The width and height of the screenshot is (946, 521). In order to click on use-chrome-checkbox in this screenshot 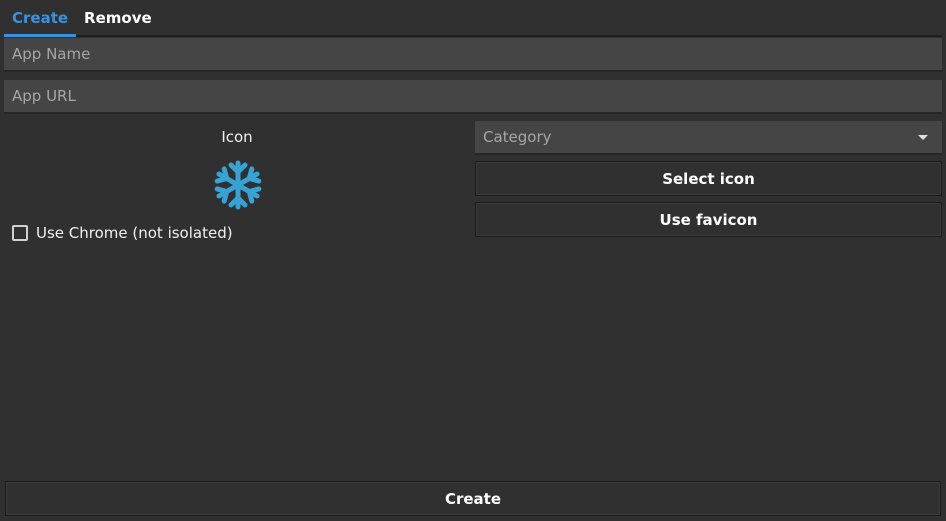, I will do `click(20, 233)`.